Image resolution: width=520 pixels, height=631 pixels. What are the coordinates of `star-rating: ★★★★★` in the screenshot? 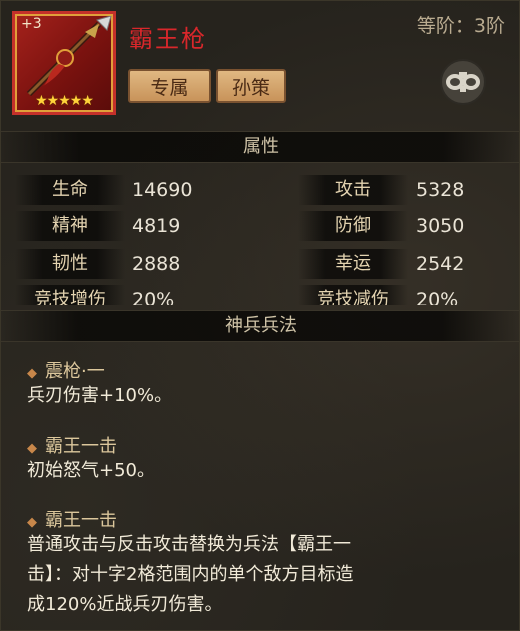 It's located at (64, 101).